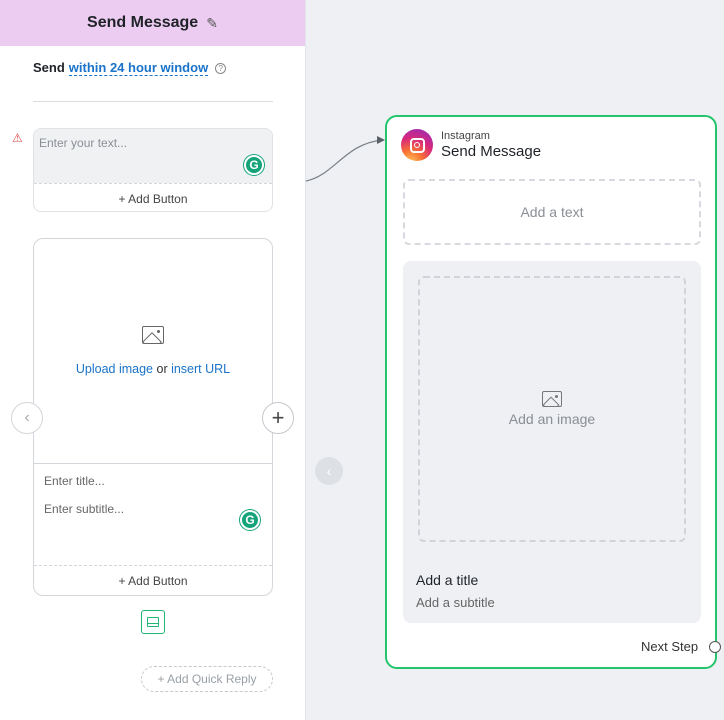  I want to click on card-add-button: + Add Button, so click(153, 580).